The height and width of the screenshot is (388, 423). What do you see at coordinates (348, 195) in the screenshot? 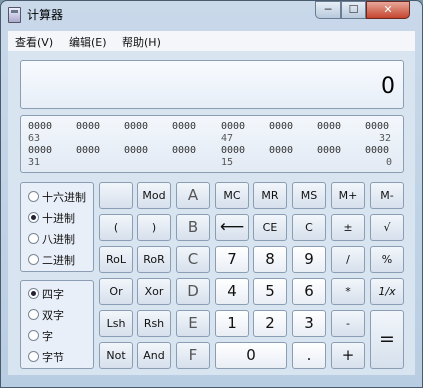
I see `memory-add-key: M+` at bounding box center [348, 195].